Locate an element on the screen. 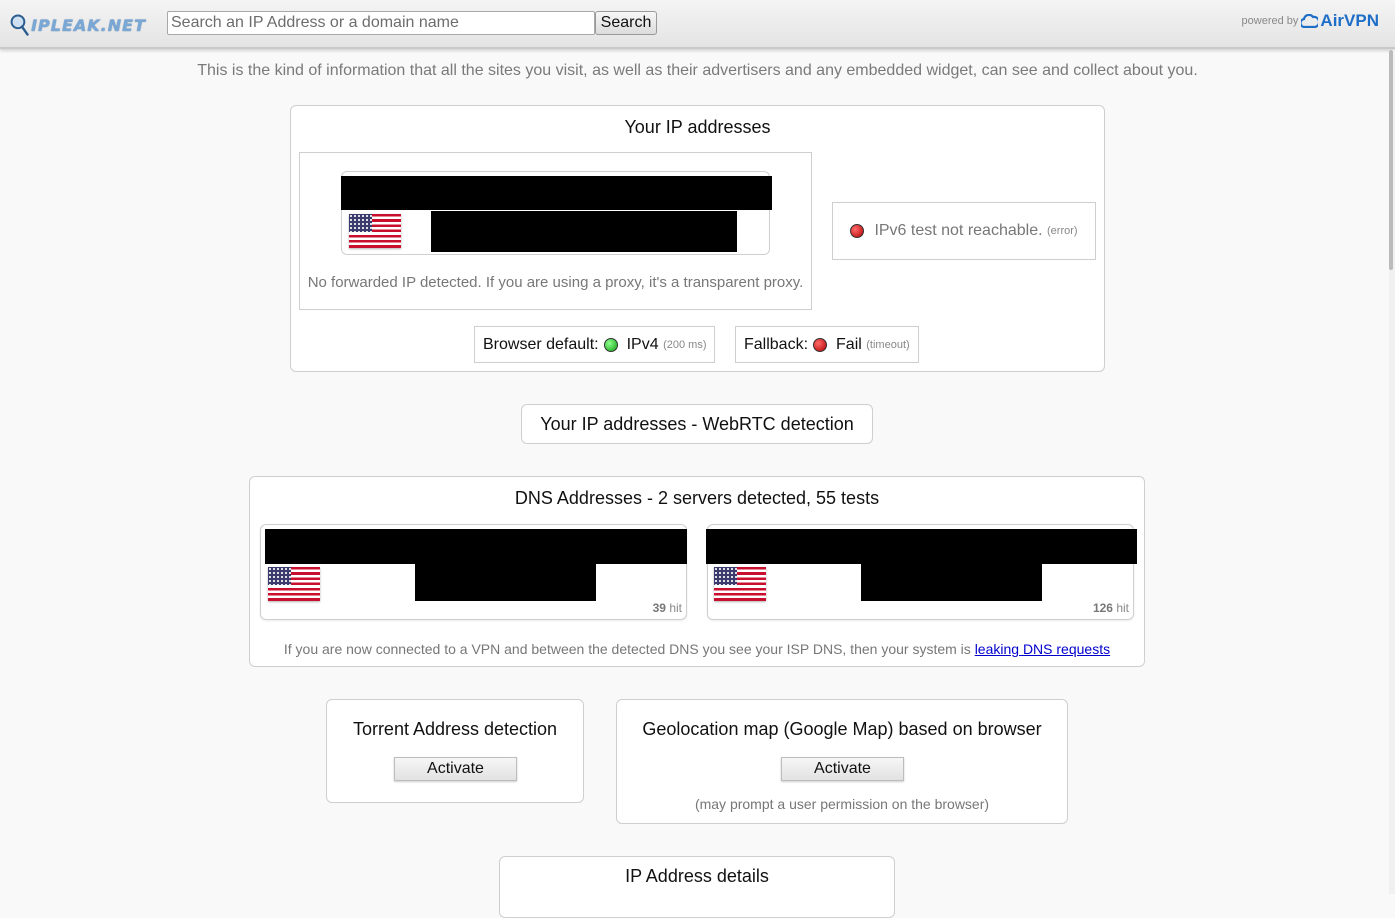 The image size is (1395, 918). fallback-value: Fail is located at coordinates (849, 344).